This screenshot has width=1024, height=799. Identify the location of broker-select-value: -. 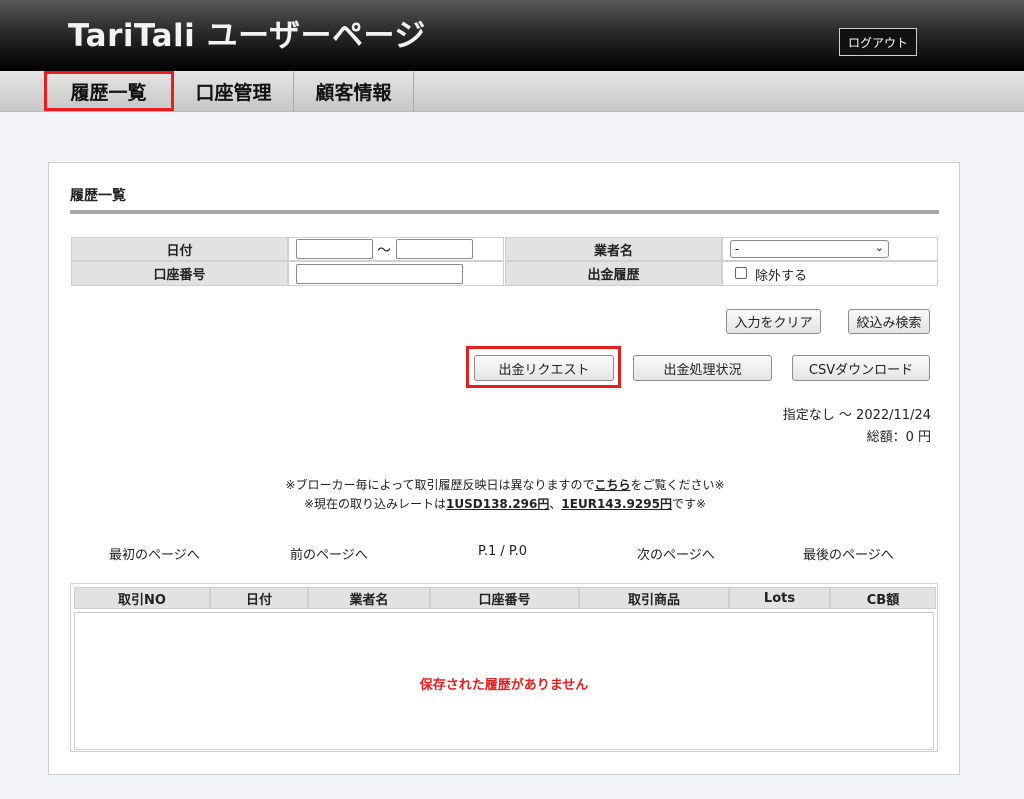
(737, 249).